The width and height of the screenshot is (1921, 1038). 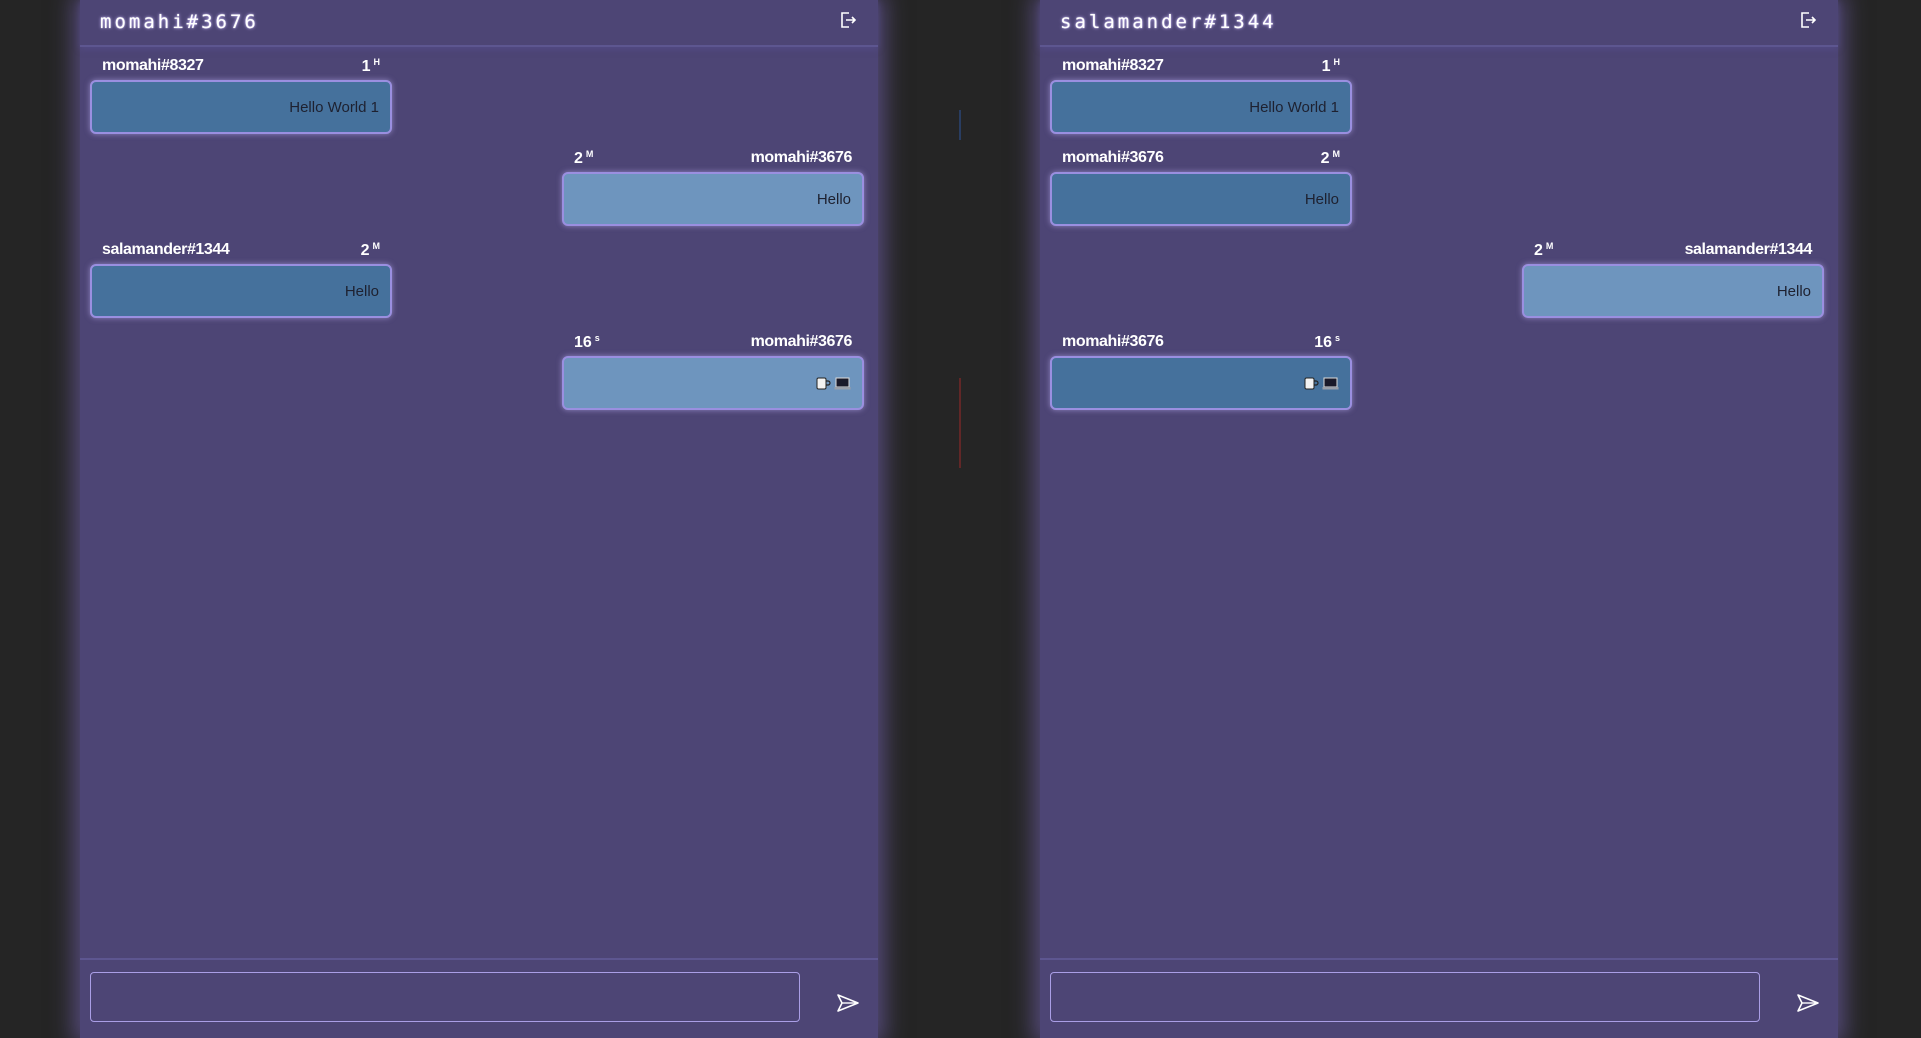 I want to click on chat-header: momahi#3676, so click(x=479, y=23).